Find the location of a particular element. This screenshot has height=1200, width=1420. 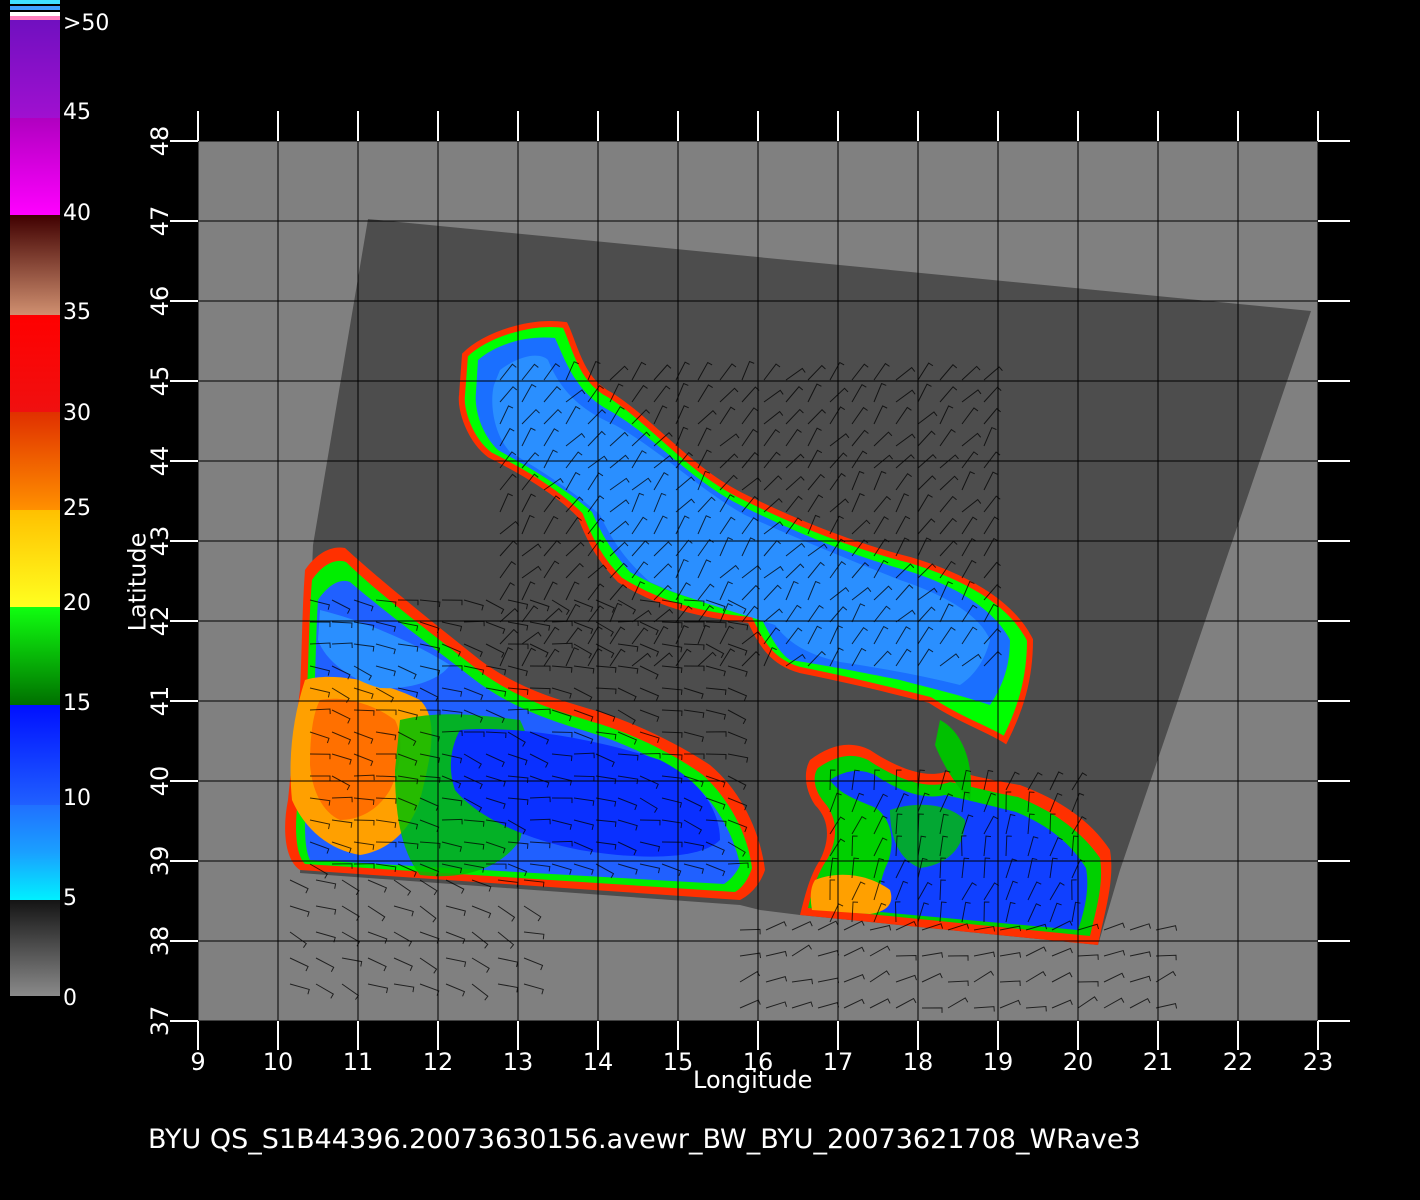

lat-tick-label: 37 is located at coordinates (160, 1021).